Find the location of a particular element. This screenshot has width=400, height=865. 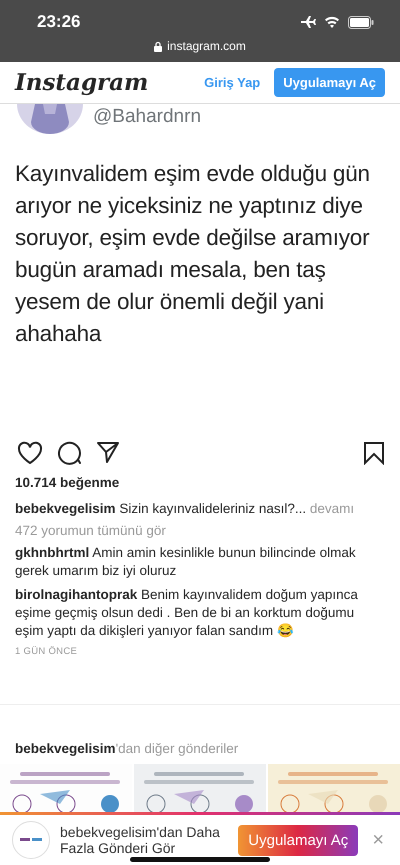

login-link: Giriş Yap is located at coordinates (232, 82).